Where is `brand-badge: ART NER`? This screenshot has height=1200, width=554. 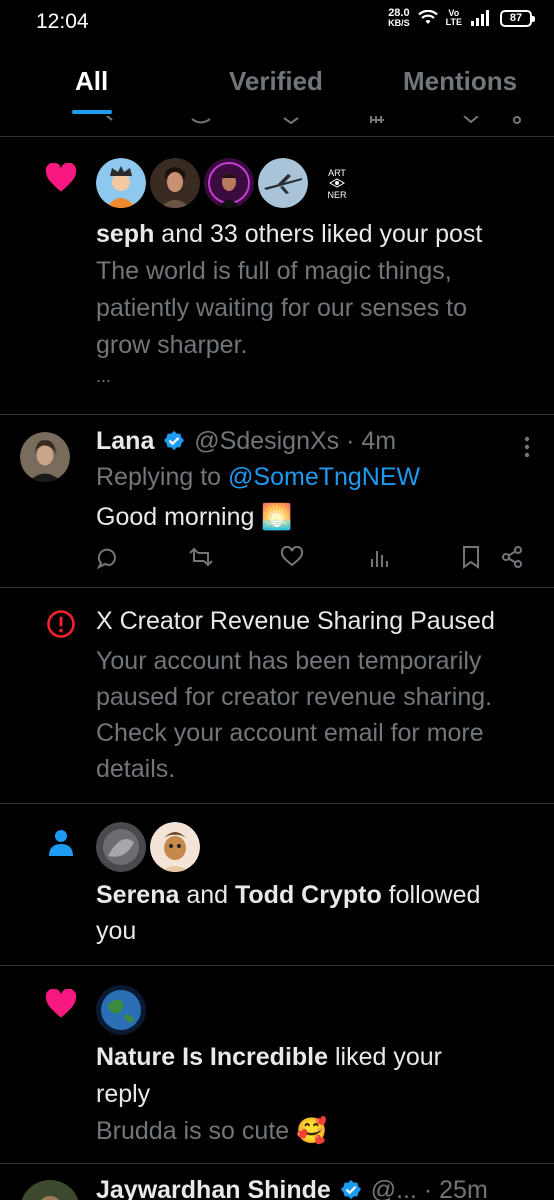
brand-badge: ART NER is located at coordinates (337, 183).